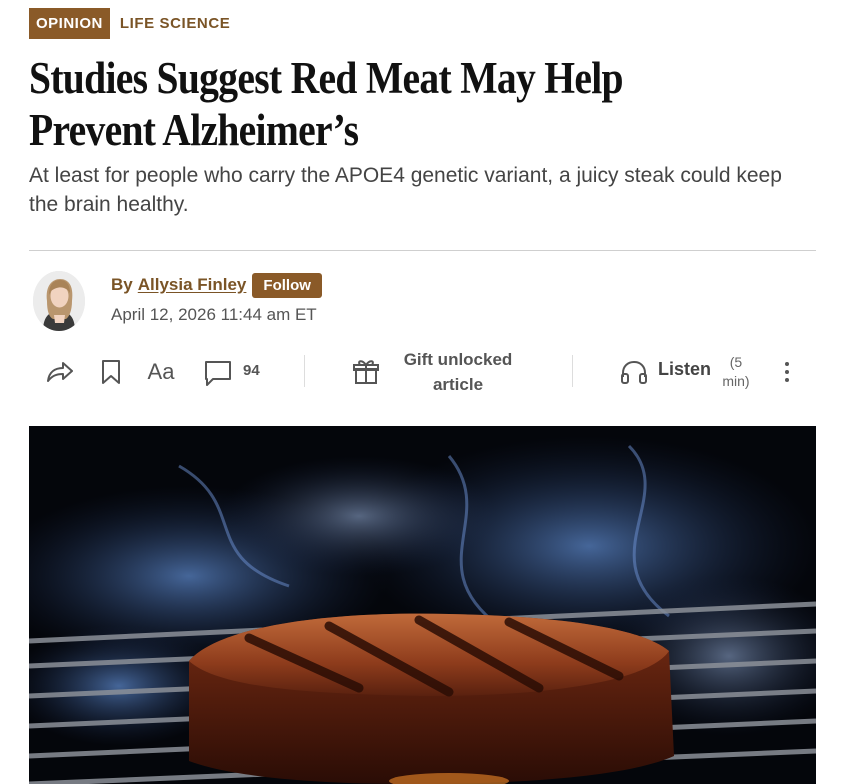  I want to click on gift-icon, so click(366, 372).